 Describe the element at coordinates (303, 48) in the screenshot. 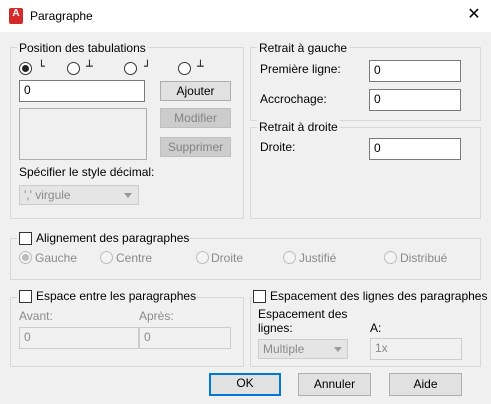

I see `left-indent-legend: Retrait à gauche` at that location.